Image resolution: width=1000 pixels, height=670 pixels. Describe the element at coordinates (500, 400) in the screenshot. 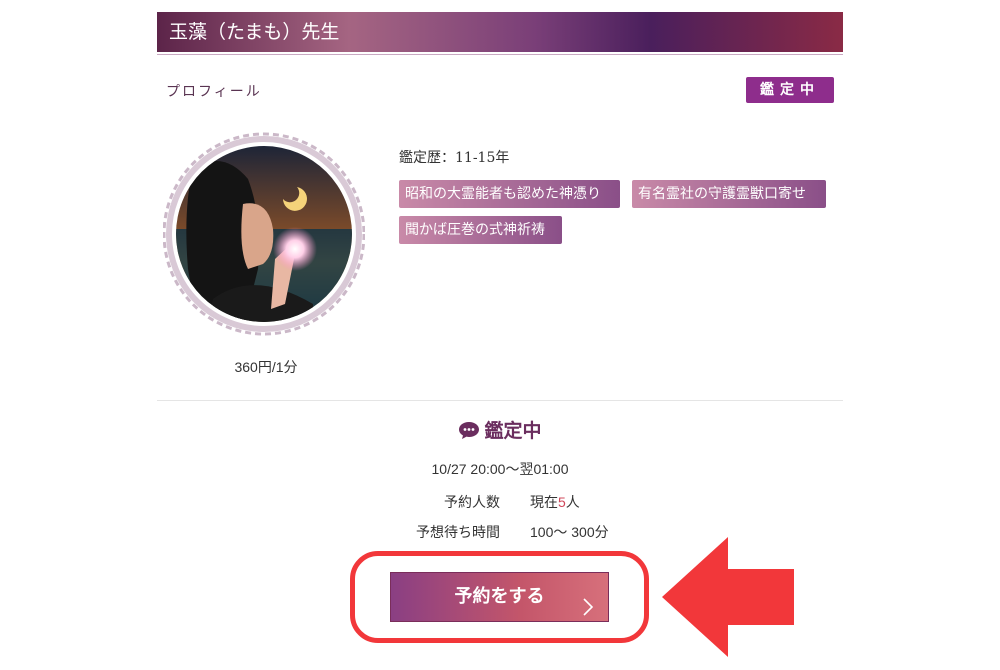

I see `section-divider` at that location.